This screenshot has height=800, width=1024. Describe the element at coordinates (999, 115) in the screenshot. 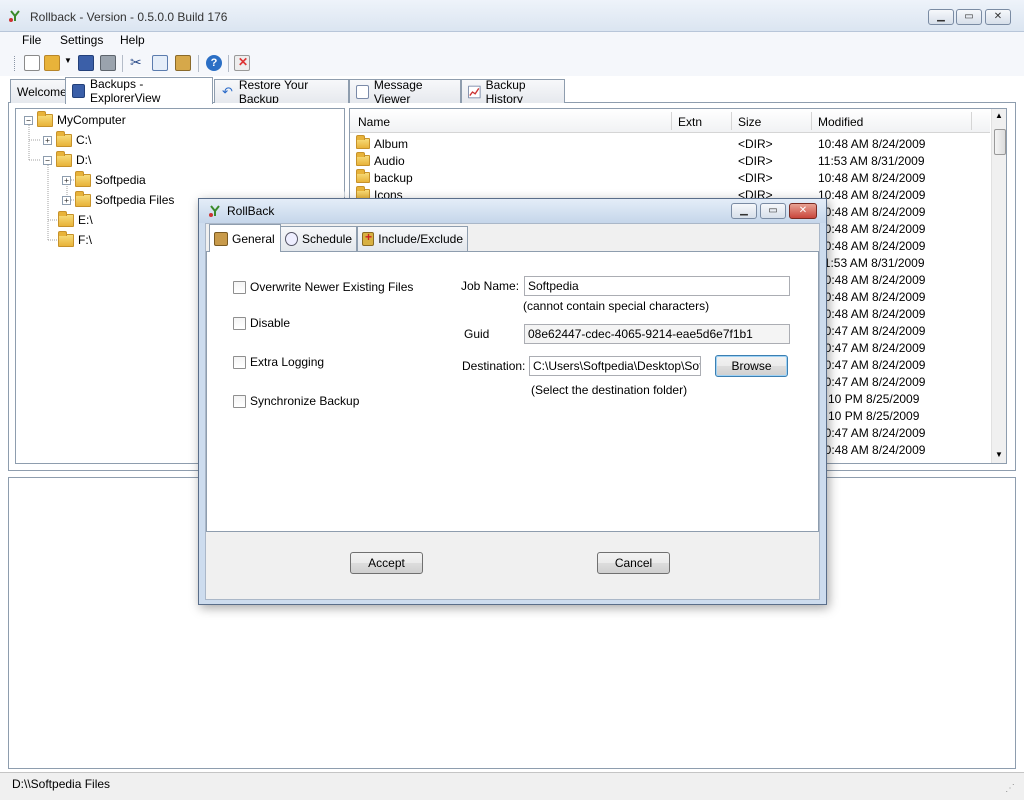

I see `scroll-up-icon: ▲` at that location.